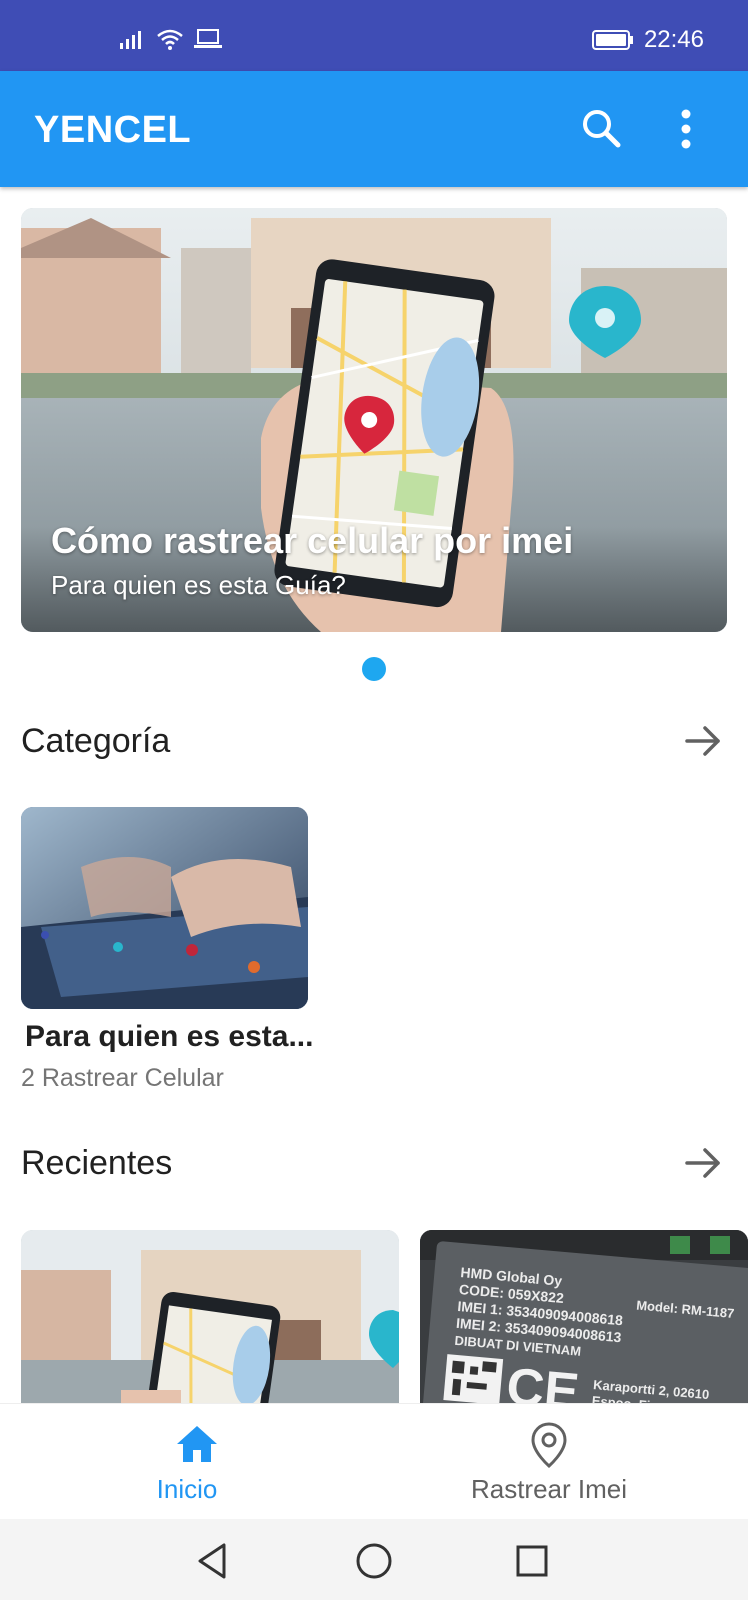  Describe the element at coordinates (602, 129) in the screenshot. I see `search-icon` at that location.